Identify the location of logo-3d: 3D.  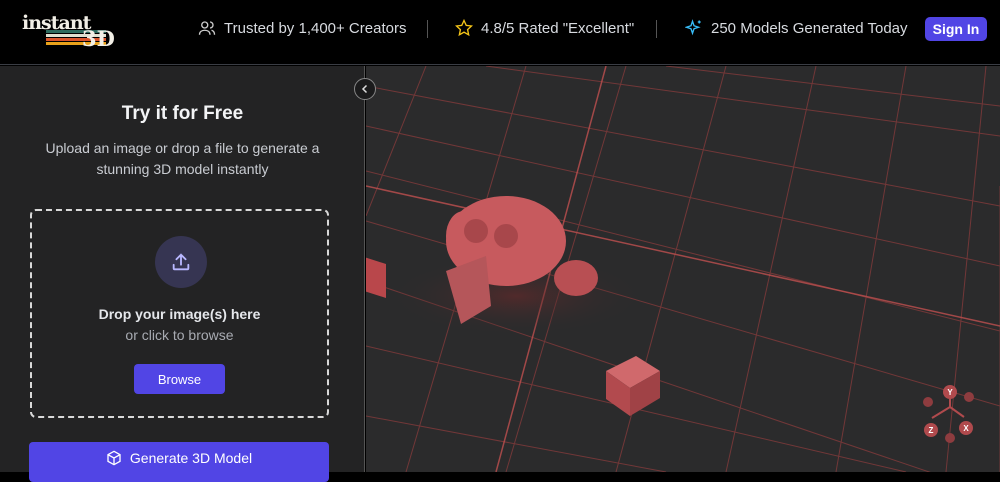
(98, 38).